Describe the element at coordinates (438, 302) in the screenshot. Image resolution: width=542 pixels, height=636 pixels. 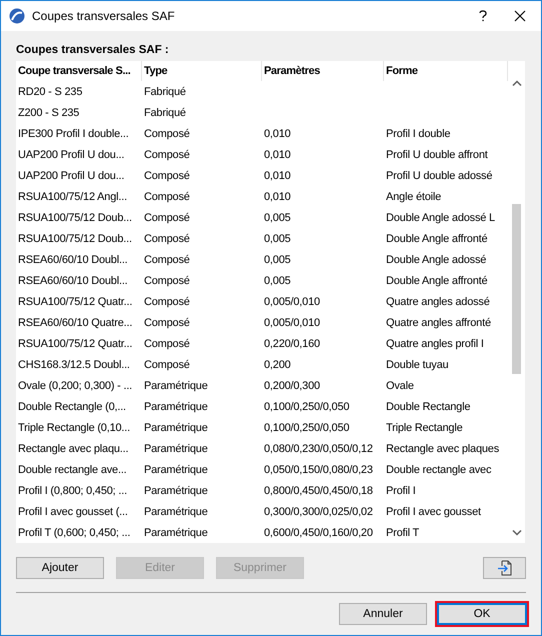
I see `table-cell-text: Quatre angles adossé` at that location.